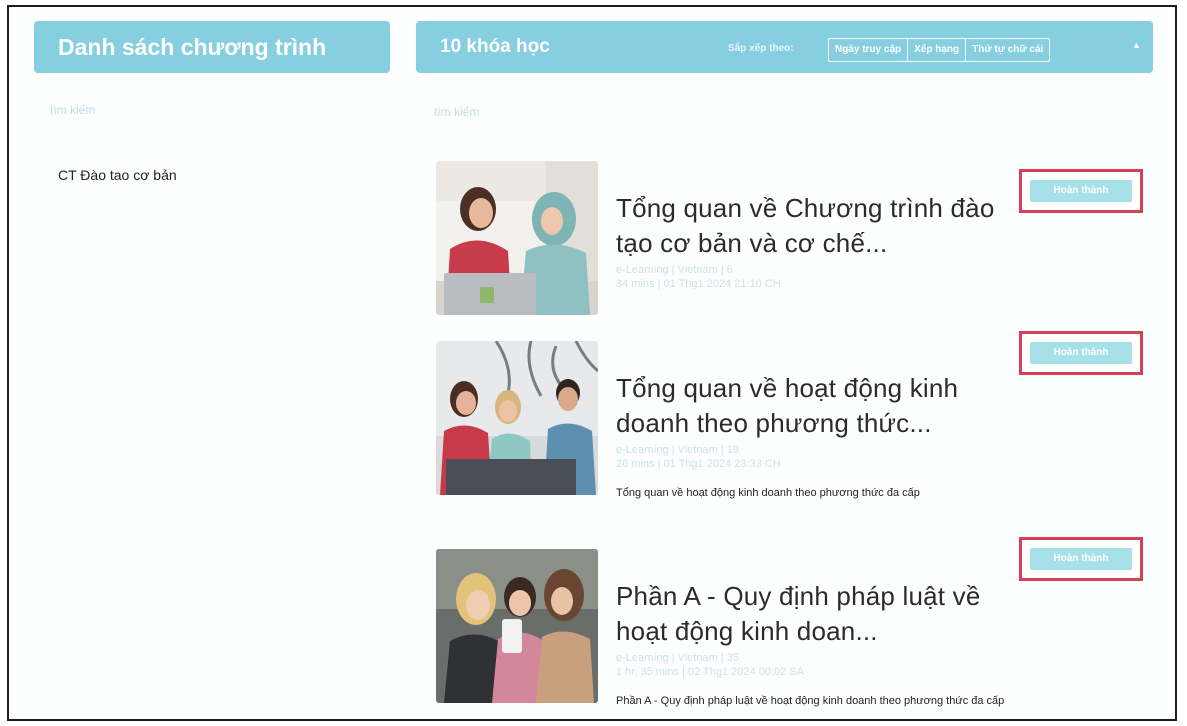  What do you see at coordinates (456, 112) in the screenshot?
I see `course-search-input: tìm kiếm` at bounding box center [456, 112].